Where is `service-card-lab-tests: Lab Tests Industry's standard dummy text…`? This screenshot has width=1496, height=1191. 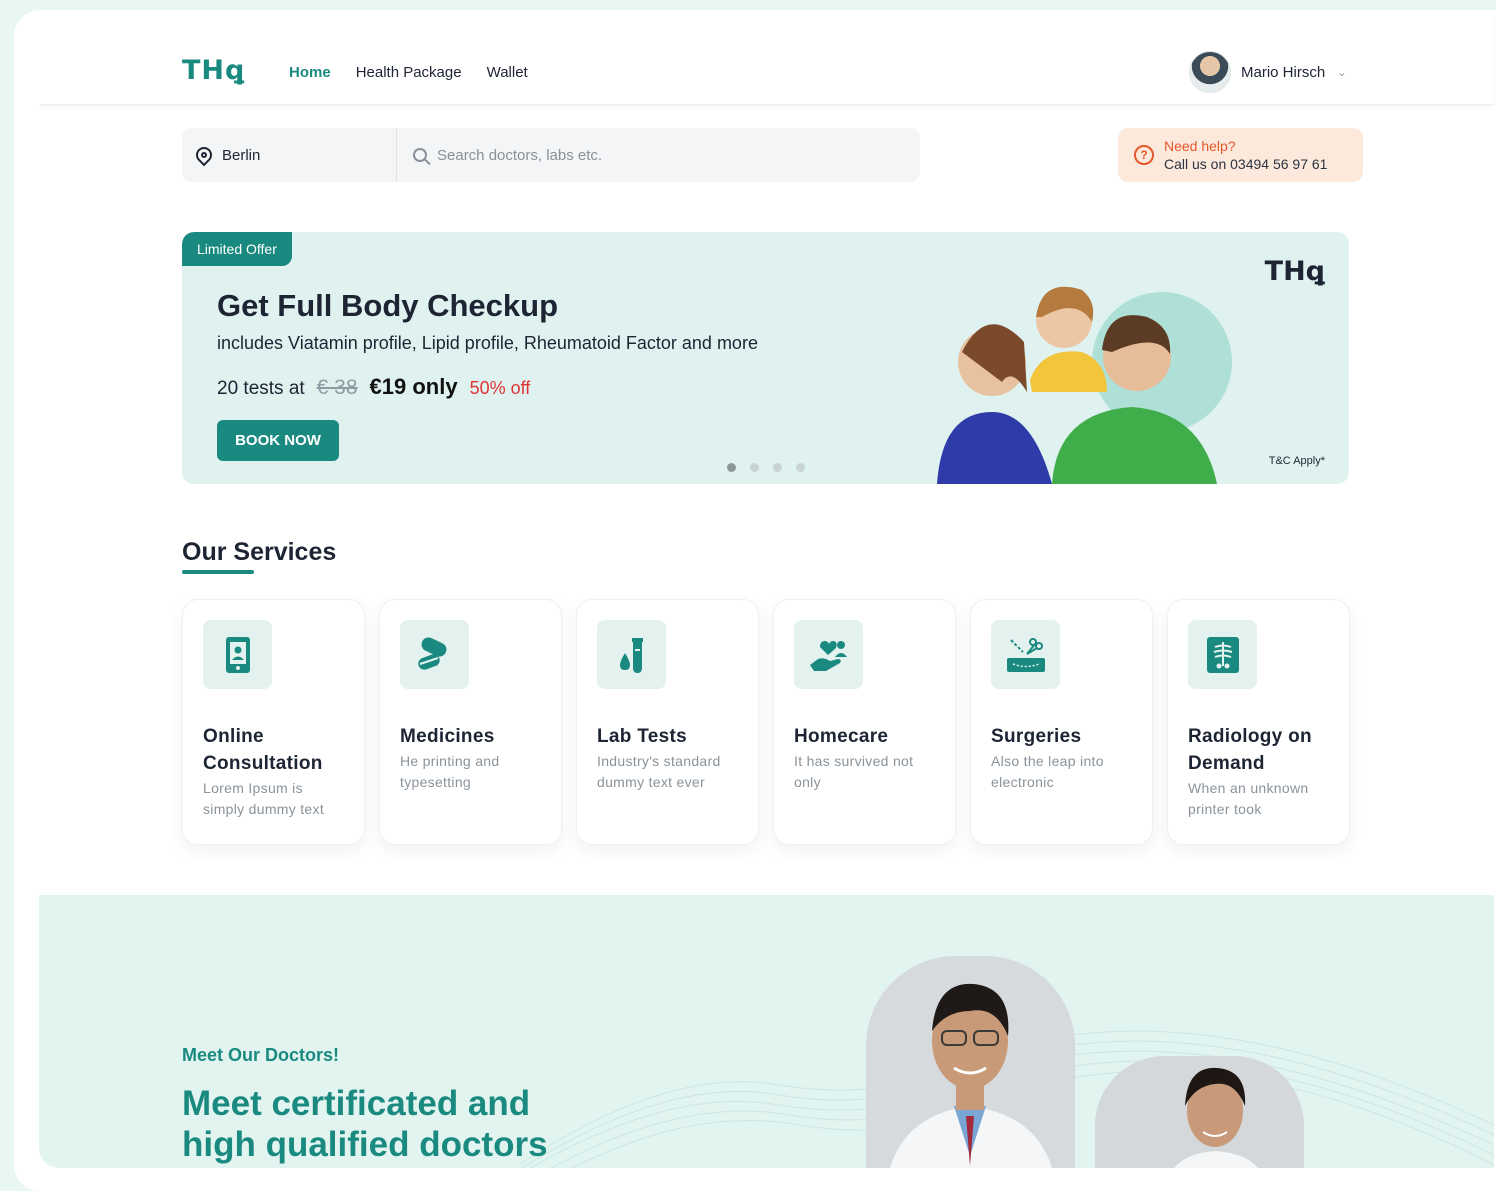 service-card-lab-tests: Lab Tests Industry's standard dummy text… is located at coordinates (667, 722).